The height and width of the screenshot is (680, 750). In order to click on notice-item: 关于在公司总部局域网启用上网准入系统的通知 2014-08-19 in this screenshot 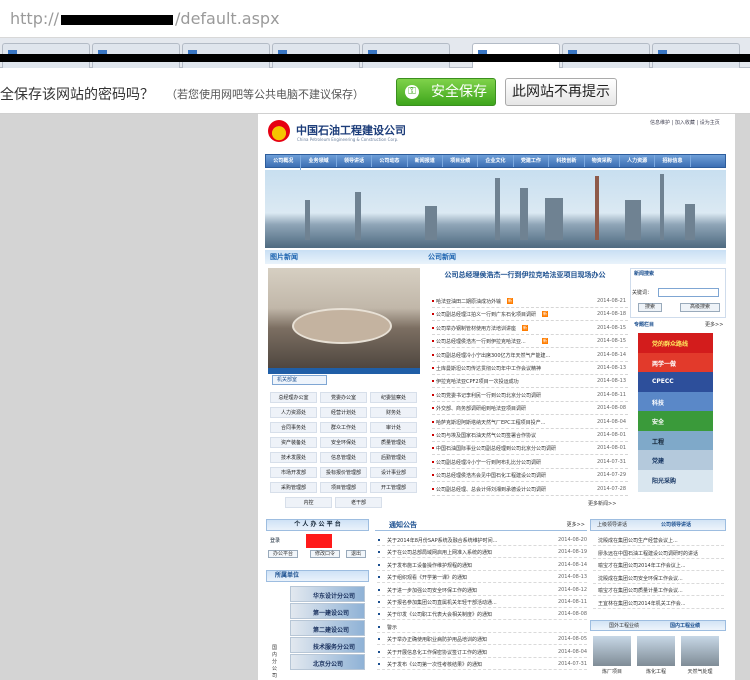, I will do `click(482, 553)`.